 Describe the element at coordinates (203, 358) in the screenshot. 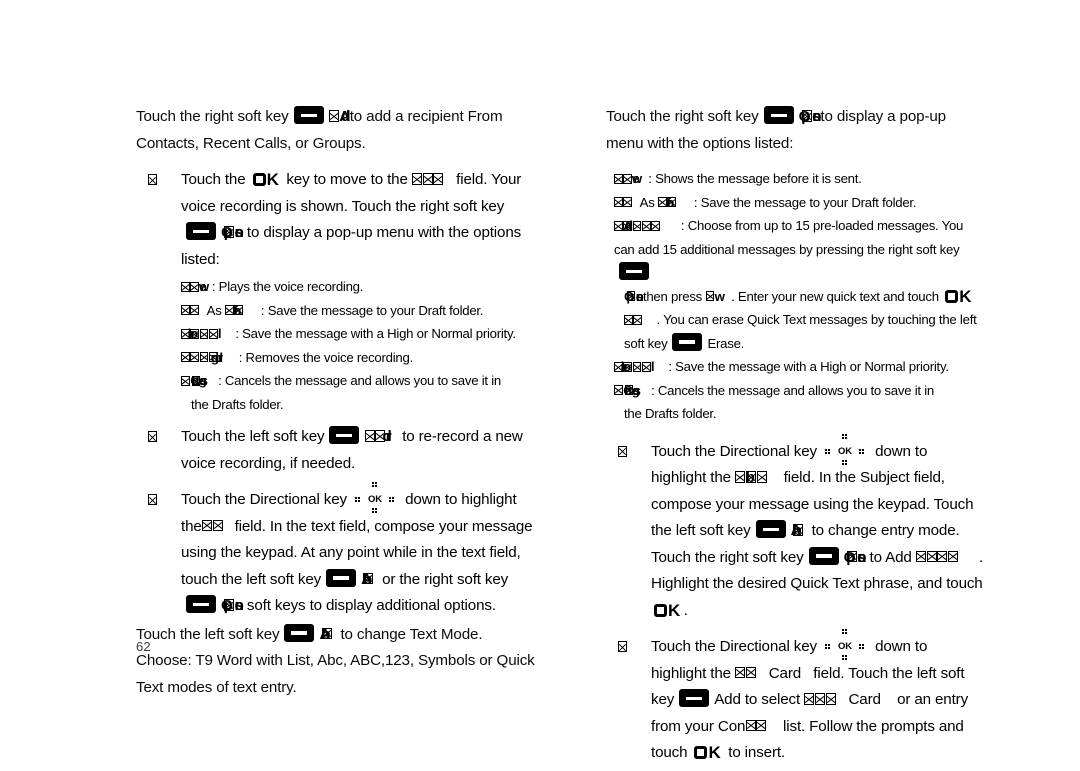

I see `corrupt-glyph-erase-recording: rding` at that location.